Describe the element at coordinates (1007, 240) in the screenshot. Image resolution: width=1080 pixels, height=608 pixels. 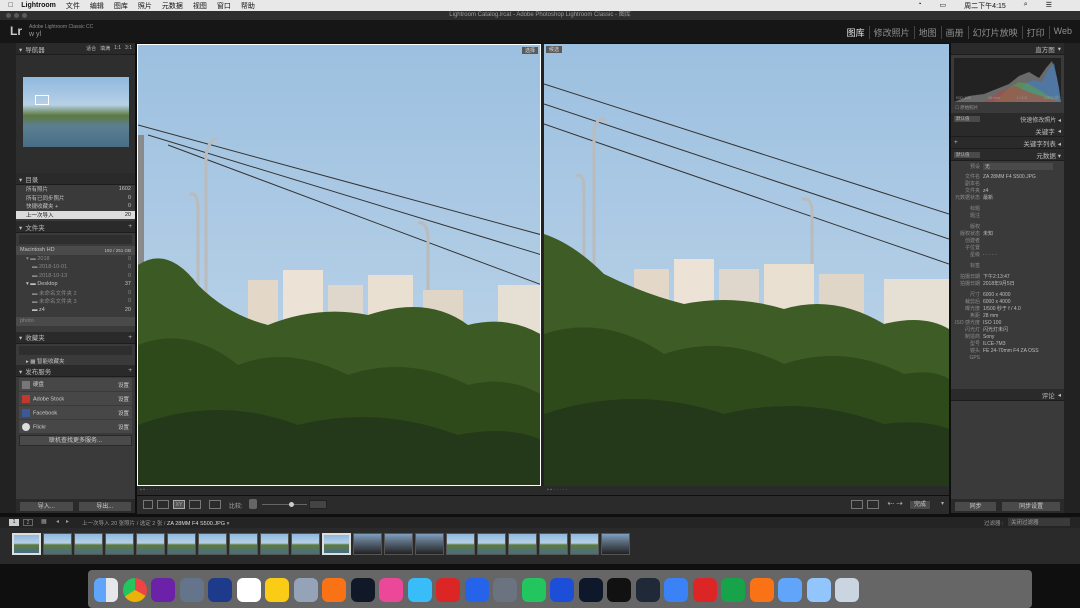
I see `metadata-row: 创建者` at that location.